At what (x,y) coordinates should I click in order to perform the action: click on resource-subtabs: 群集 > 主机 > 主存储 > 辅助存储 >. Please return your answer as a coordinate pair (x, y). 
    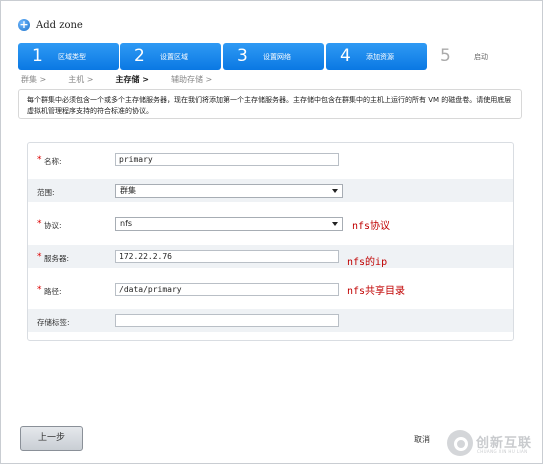
    Looking at the image, I should click on (127, 80).